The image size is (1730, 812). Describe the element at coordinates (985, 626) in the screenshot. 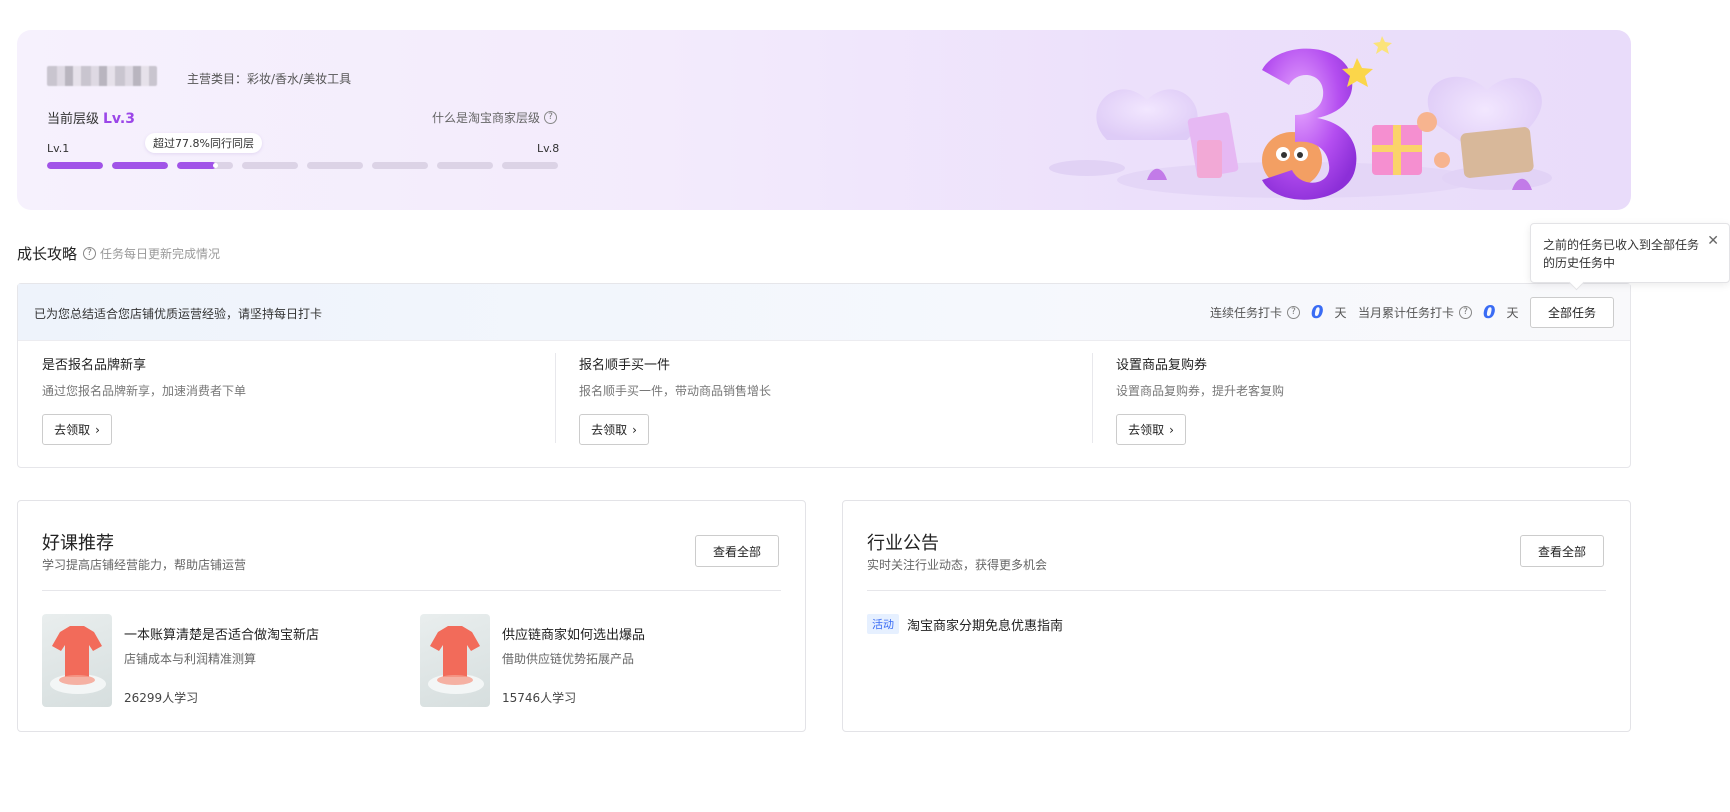

I see `announcement-text: 淘宝商家分期免息优惠指南` at that location.